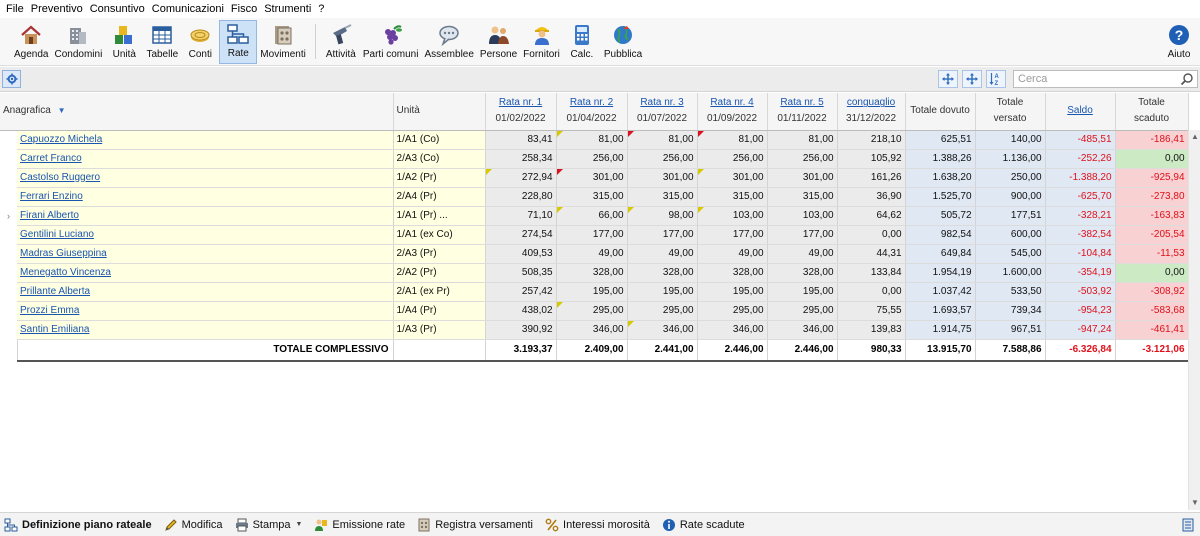 This screenshot has width=1200, height=536. I want to click on scroll-up-icon: ▲, so click(1195, 137).